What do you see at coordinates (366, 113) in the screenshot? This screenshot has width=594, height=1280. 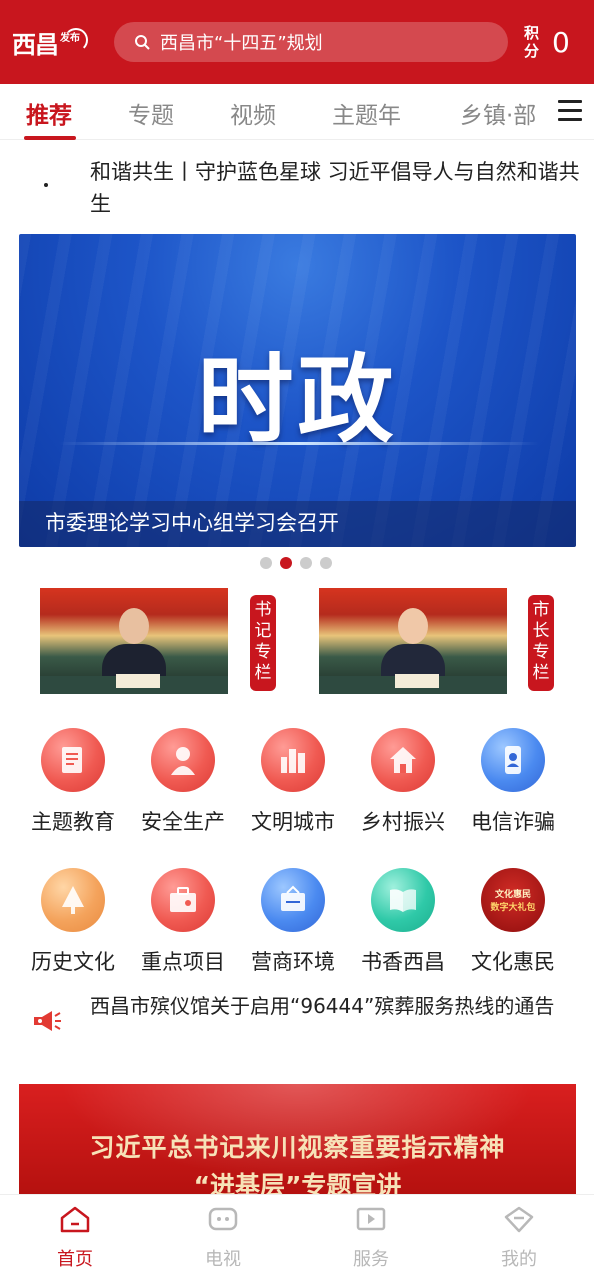 I see `tab-theme-year: 主题年` at bounding box center [366, 113].